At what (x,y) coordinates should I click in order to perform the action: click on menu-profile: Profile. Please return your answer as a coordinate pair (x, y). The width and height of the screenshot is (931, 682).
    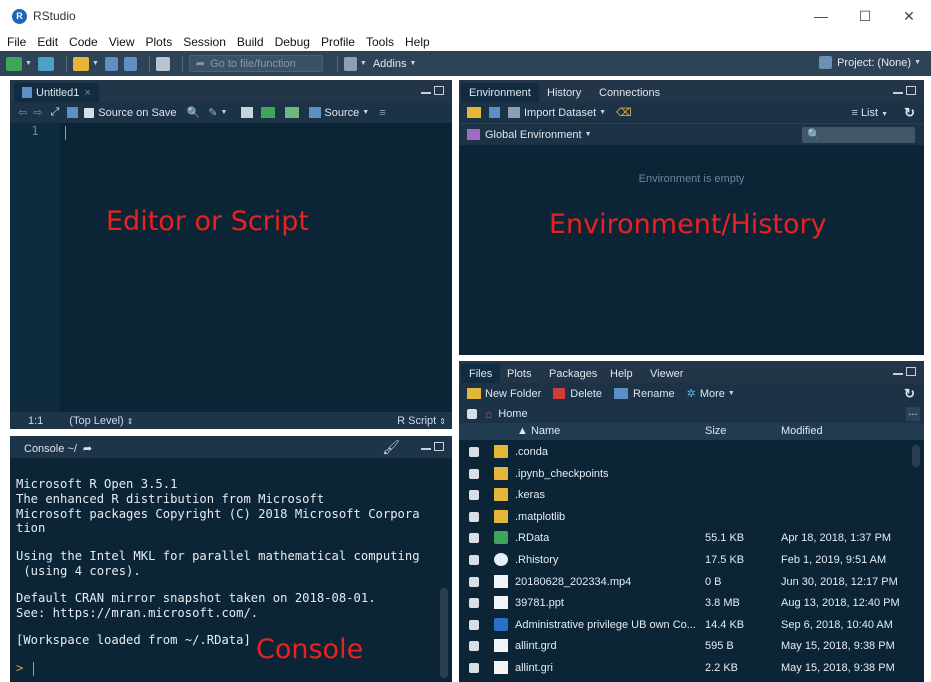
    Looking at the image, I should click on (338, 42).